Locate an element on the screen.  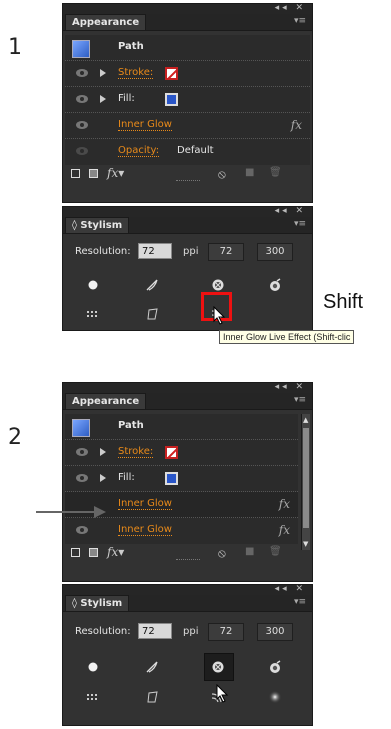
pointer-arrow-icon is located at coordinates (100, 512).